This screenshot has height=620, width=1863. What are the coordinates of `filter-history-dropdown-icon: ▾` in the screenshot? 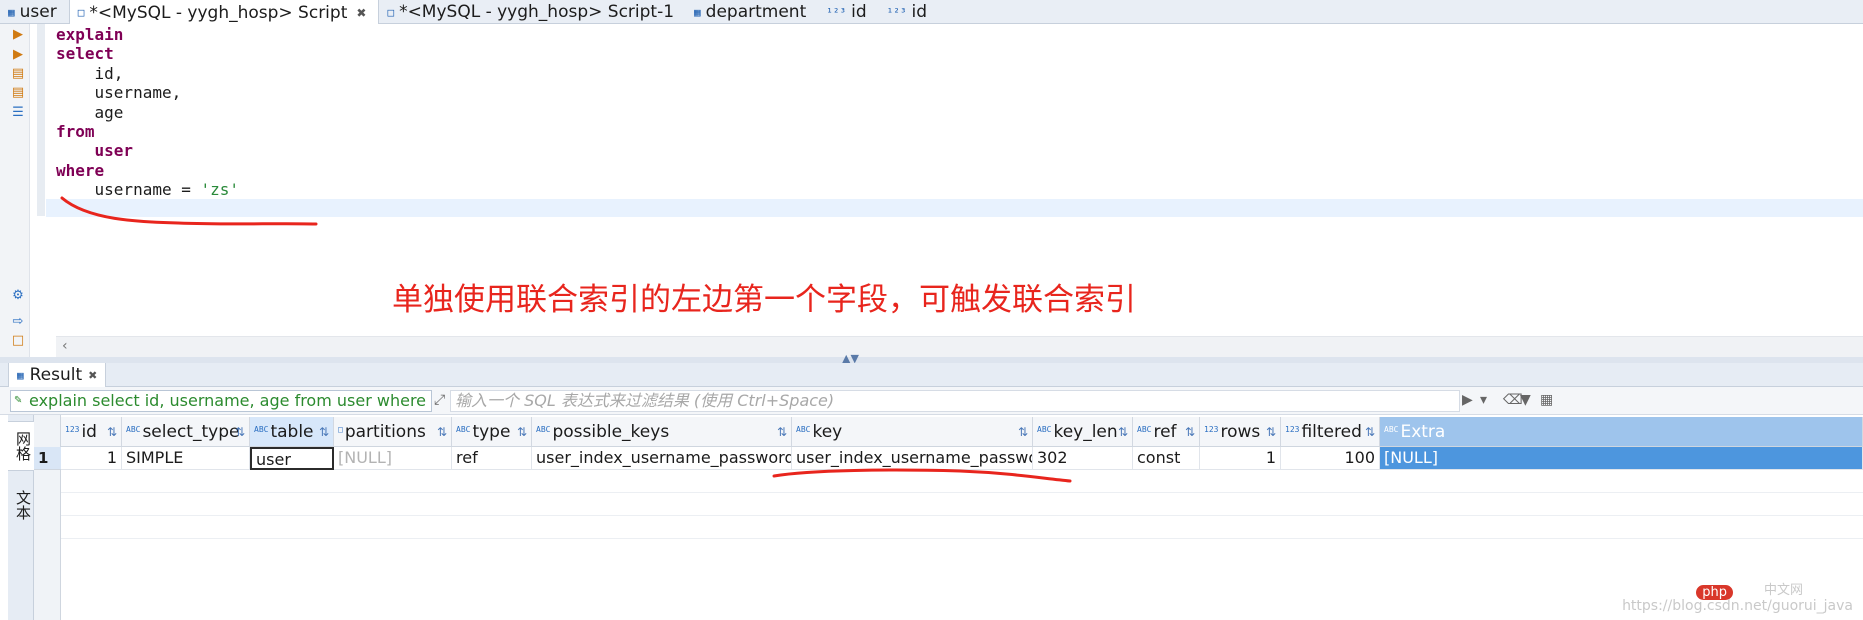 It's located at (1483, 400).